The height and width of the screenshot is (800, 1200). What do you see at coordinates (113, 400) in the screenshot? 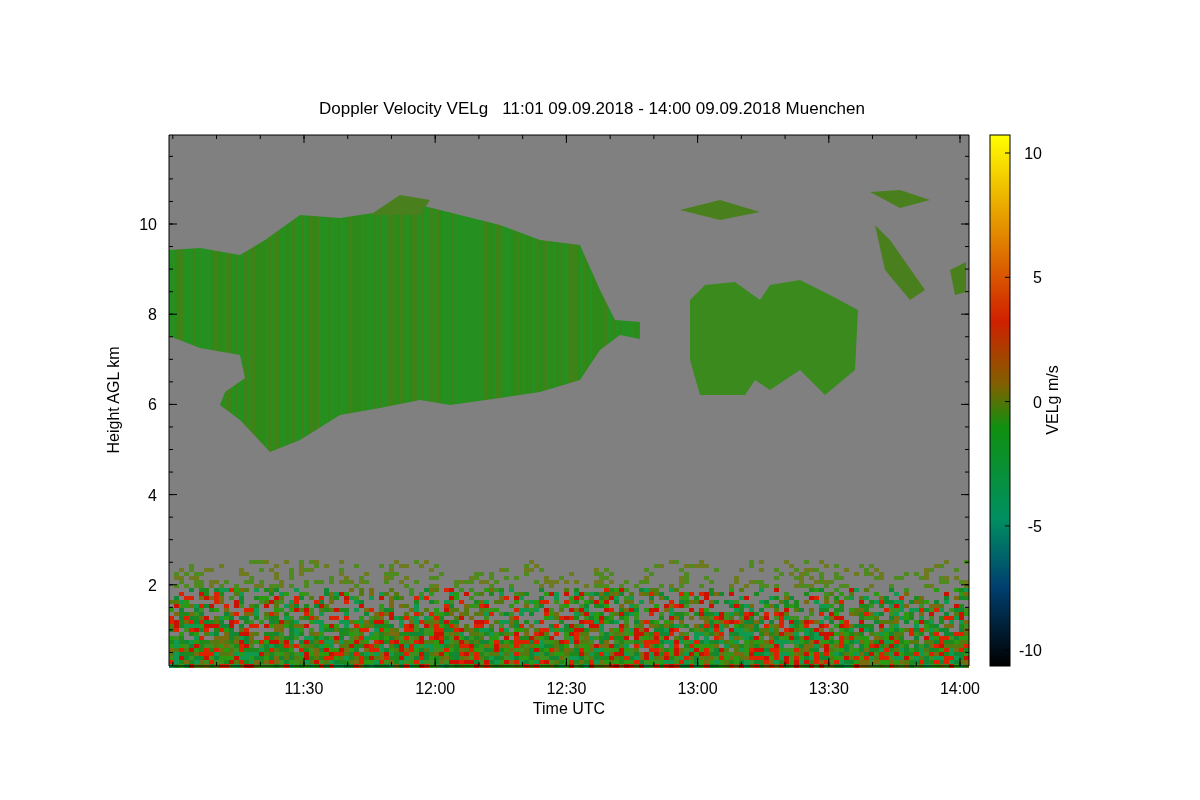
I see `y-axis-label: Height AGL km` at bounding box center [113, 400].